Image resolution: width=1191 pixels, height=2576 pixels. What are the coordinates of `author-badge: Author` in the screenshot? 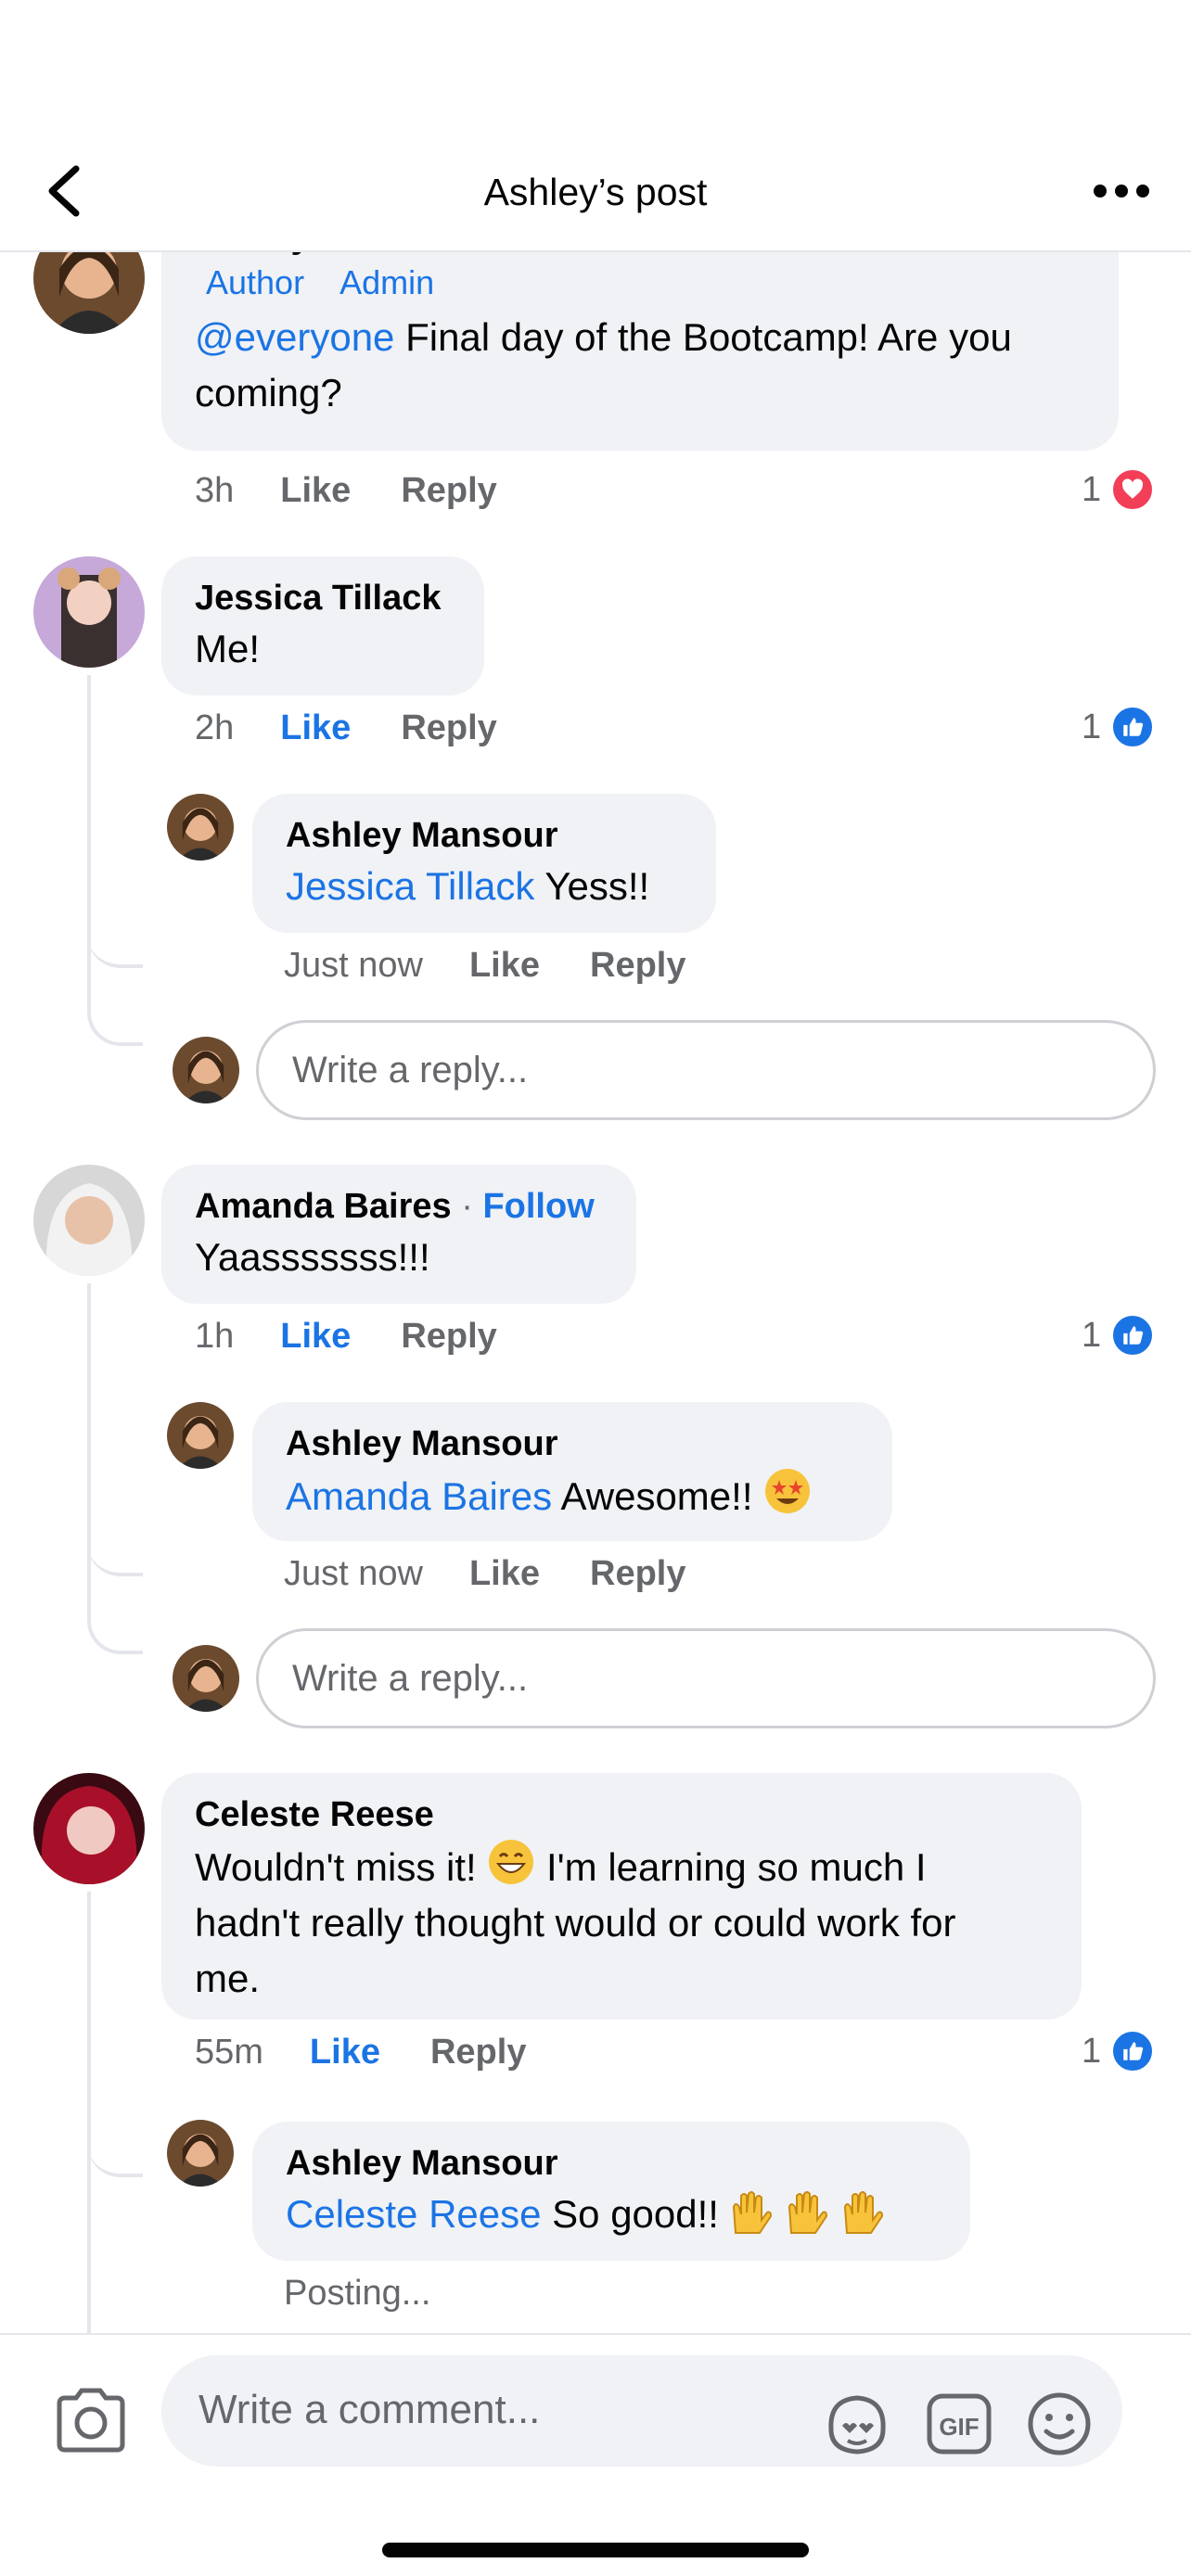 It's located at (255, 282).